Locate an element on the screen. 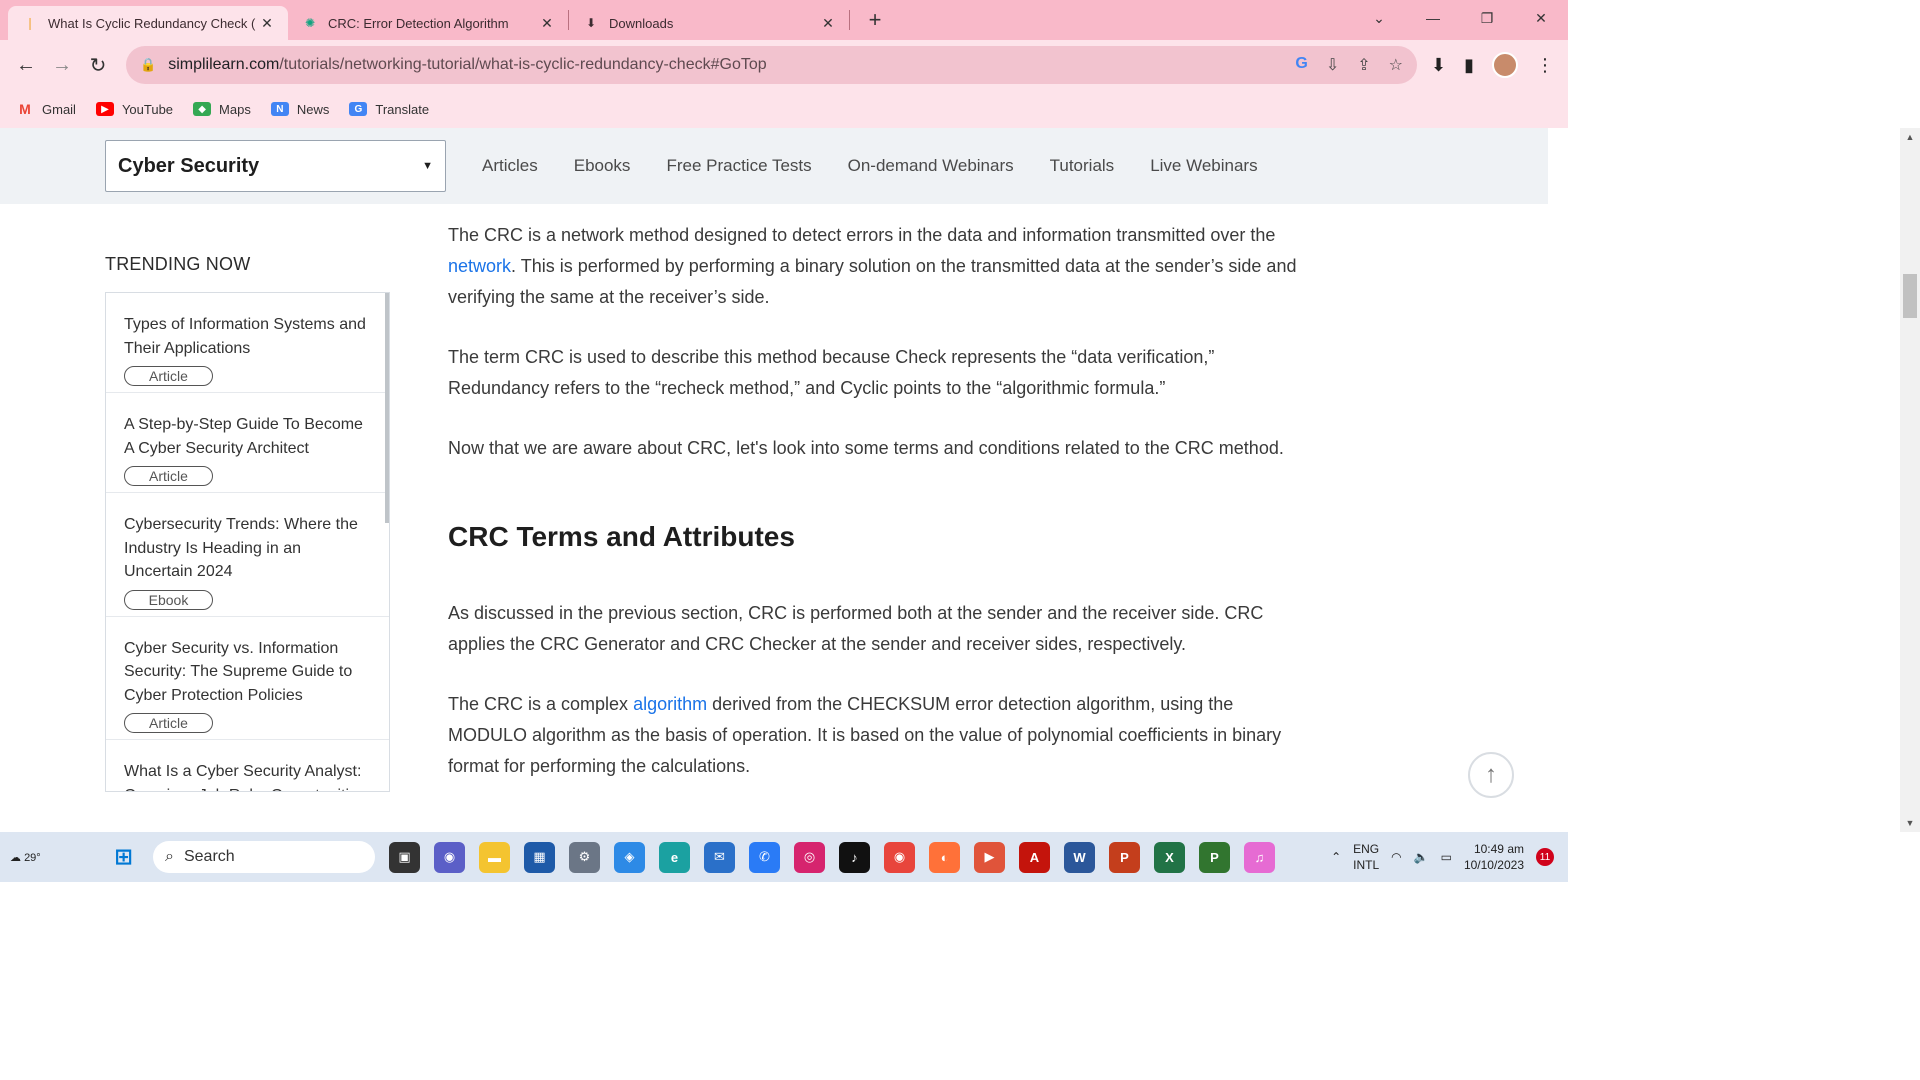 This screenshot has height=1080, width=1920. subnav-link-tutorials: Tutorials is located at coordinates (1082, 166).